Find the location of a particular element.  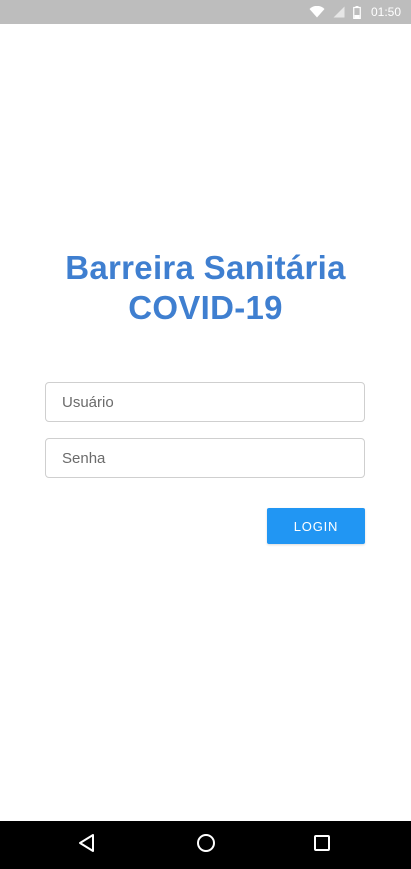

username-input is located at coordinates (205, 402).